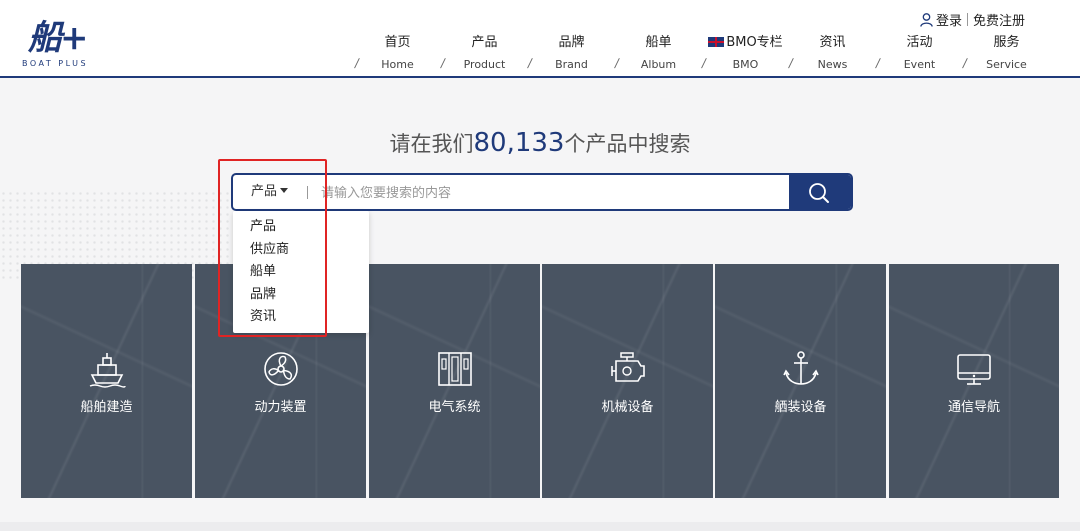 Image resolution: width=1080 pixels, height=531 pixels. I want to click on product-count: 80,133, so click(519, 143).